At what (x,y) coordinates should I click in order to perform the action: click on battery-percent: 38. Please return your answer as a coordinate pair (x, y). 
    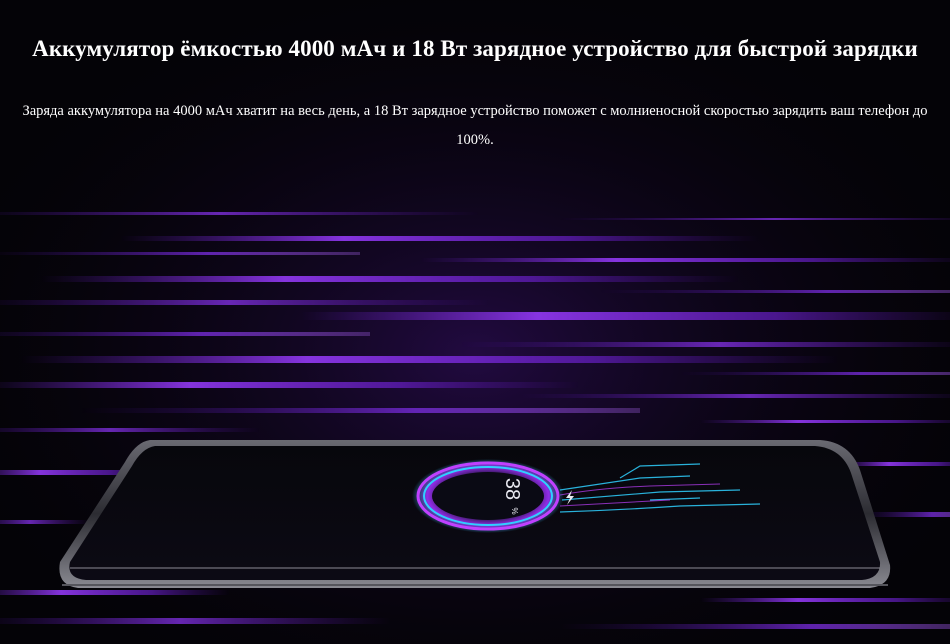
    Looking at the image, I should click on (512, 489).